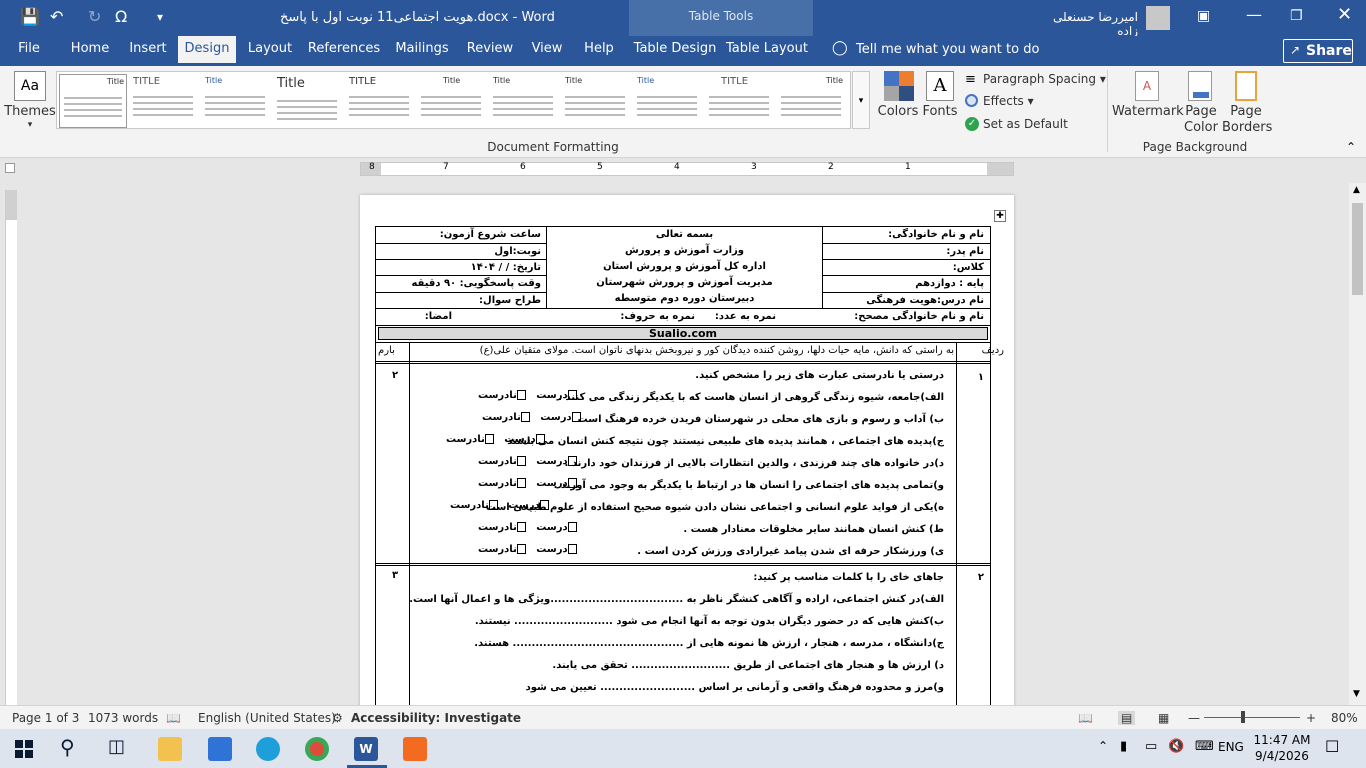 This screenshot has width=1366, height=768. Describe the element at coordinates (337, 718) in the screenshot. I see `accessibility-icon: ⚙` at that location.